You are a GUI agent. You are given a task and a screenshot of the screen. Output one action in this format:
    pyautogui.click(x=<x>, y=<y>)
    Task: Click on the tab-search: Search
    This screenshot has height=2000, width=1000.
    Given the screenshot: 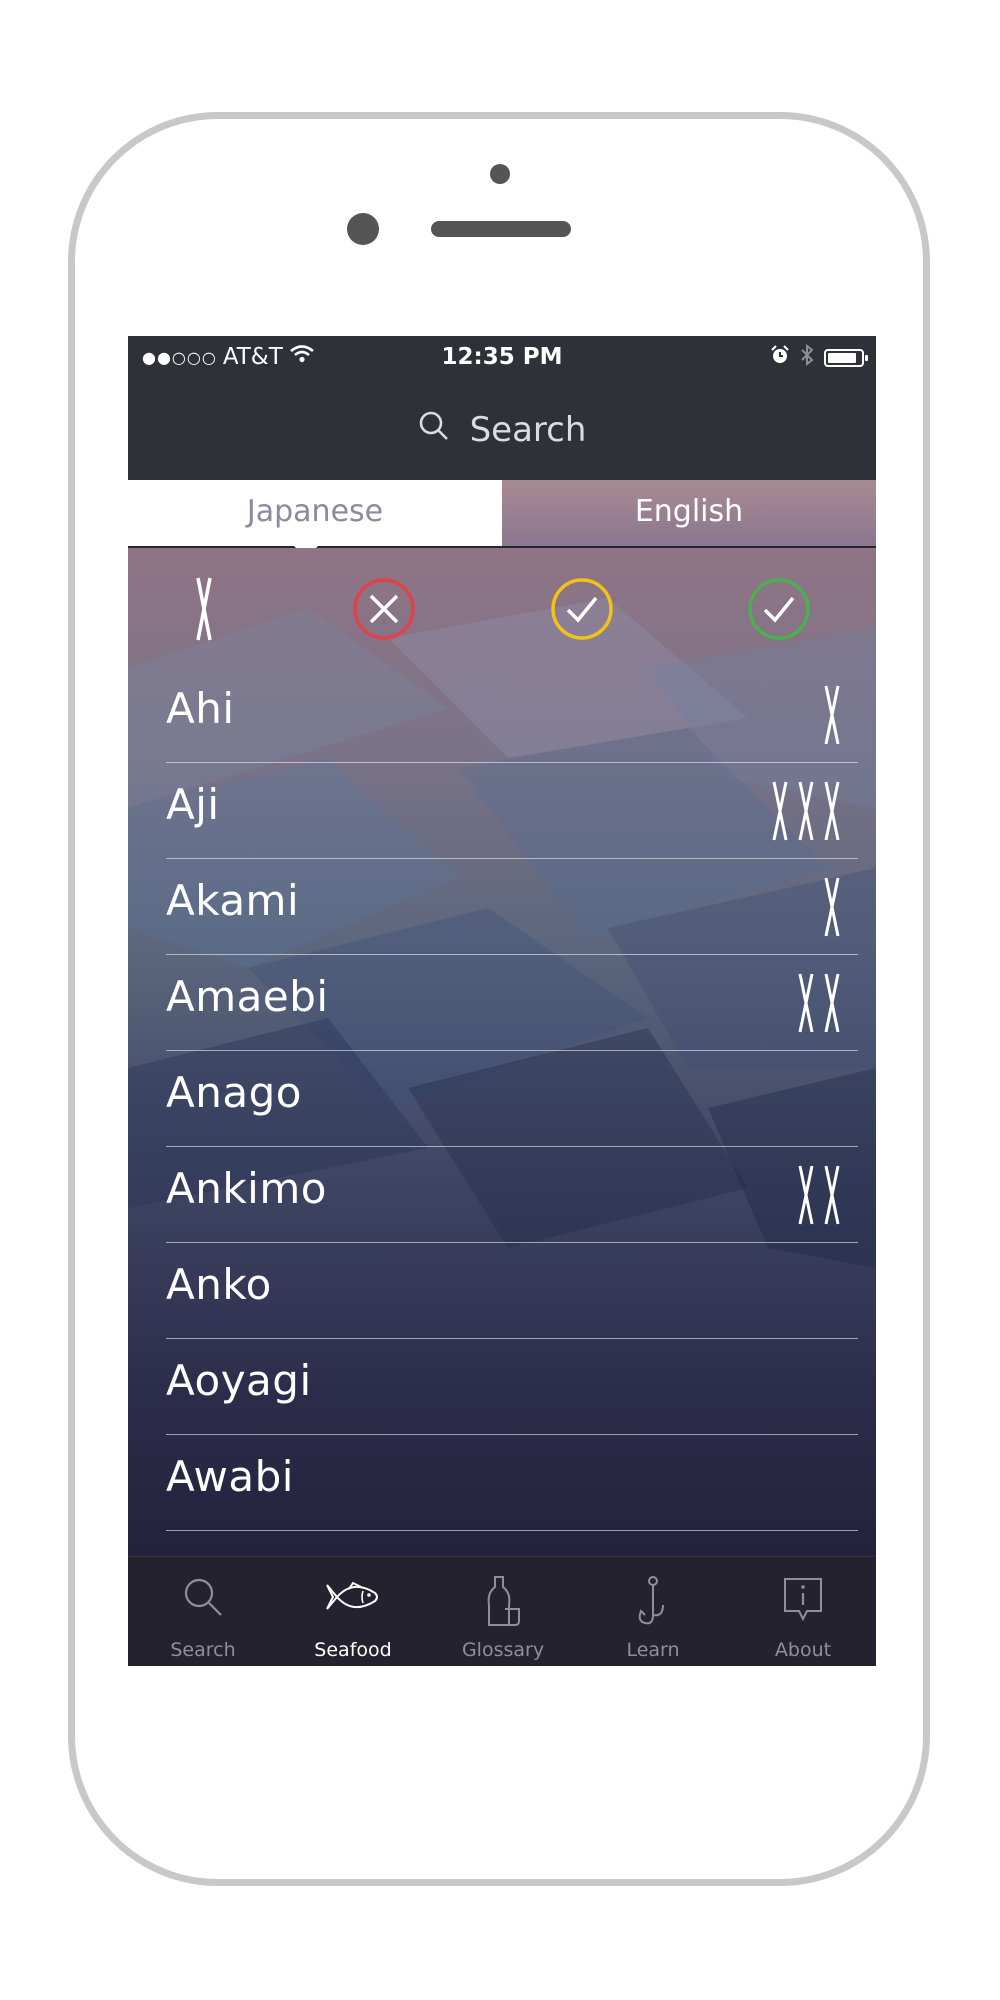 What is the action you would take?
    pyautogui.click(x=203, y=1611)
    